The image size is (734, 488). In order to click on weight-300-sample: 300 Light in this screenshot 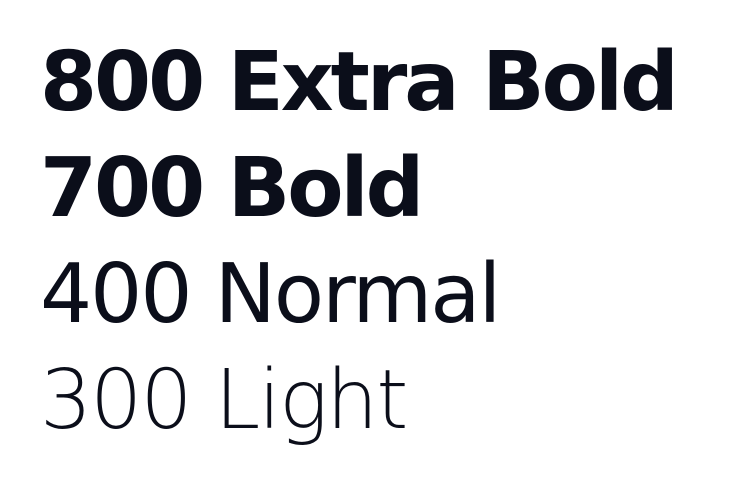, I will do `click(224, 400)`.